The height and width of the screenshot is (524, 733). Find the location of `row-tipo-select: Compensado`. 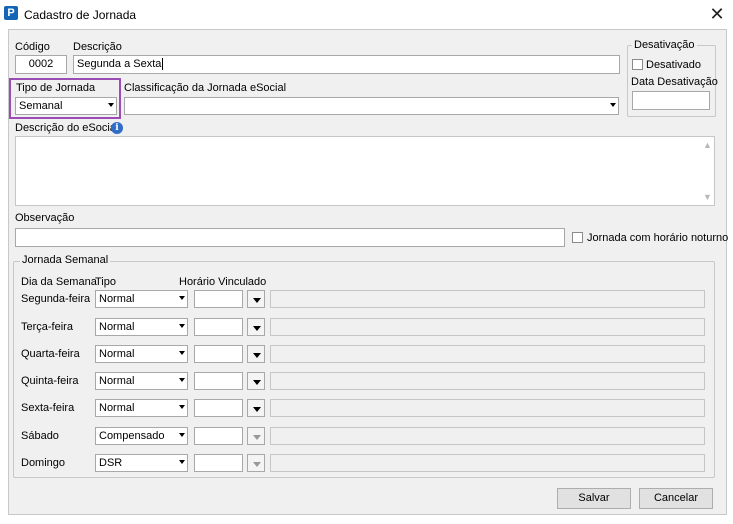

row-tipo-select: Compensado is located at coordinates (141, 436).